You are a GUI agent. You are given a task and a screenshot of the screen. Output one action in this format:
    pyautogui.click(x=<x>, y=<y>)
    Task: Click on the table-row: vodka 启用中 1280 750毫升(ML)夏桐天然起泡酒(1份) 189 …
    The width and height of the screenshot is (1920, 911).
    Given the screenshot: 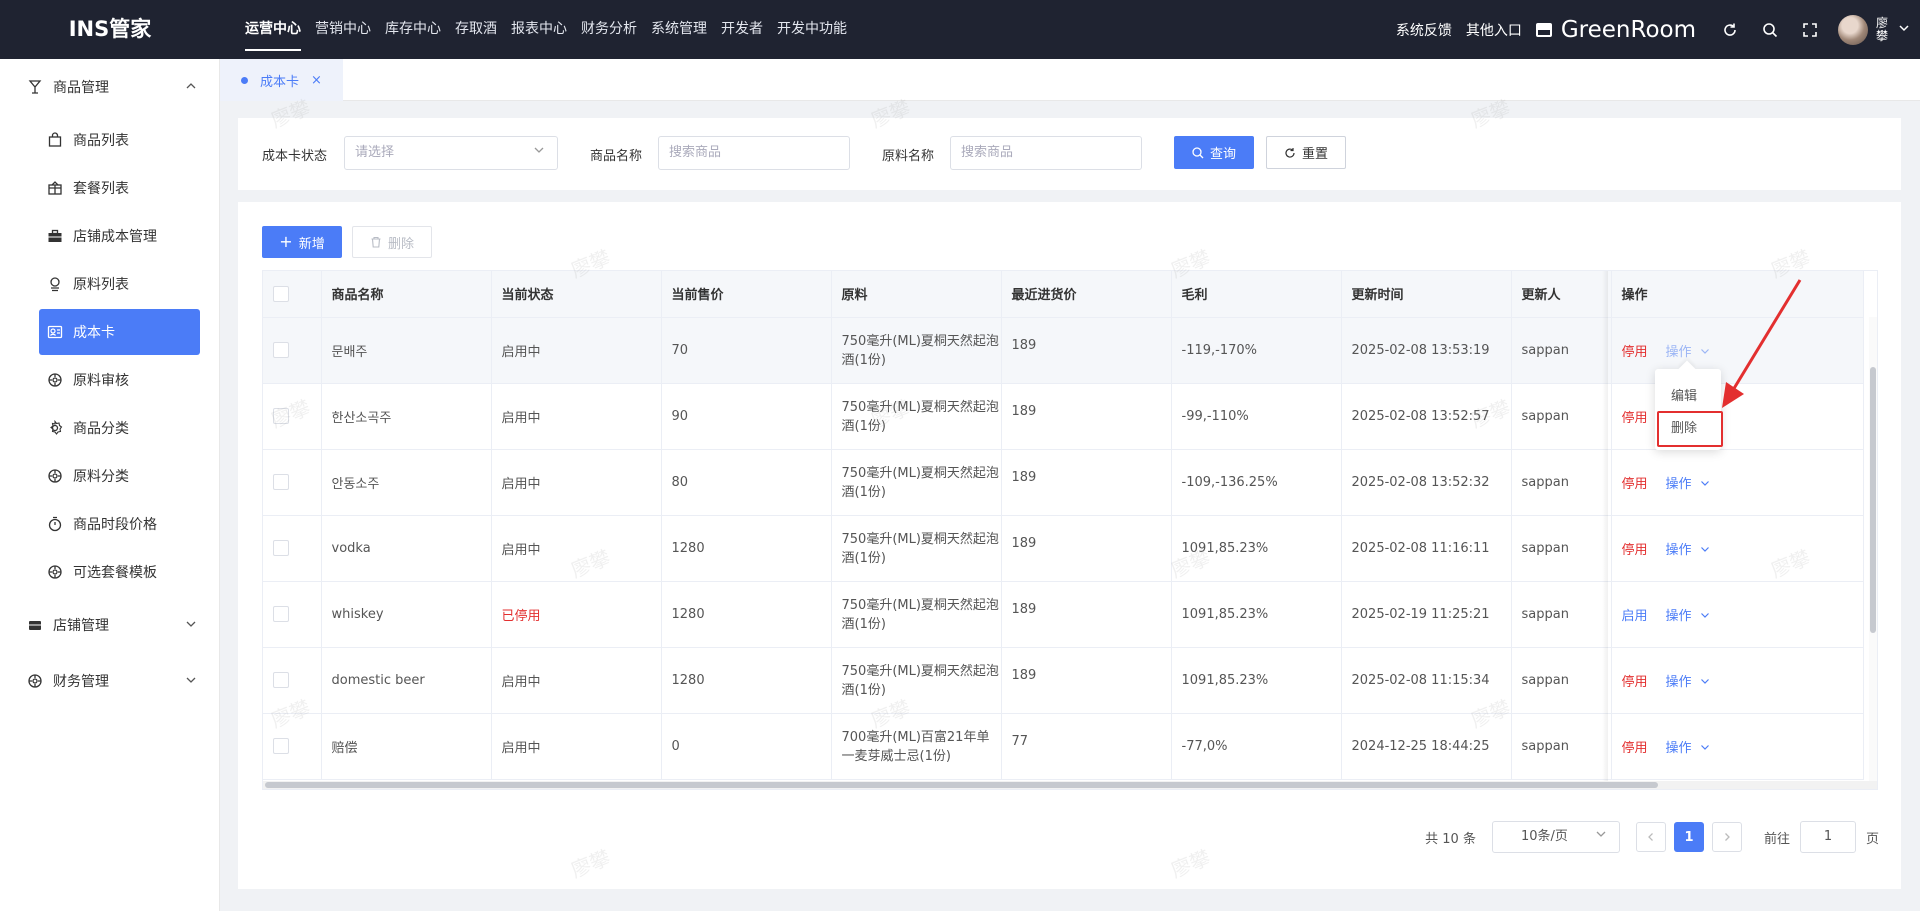 What is the action you would take?
    pyautogui.click(x=1063, y=548)
    